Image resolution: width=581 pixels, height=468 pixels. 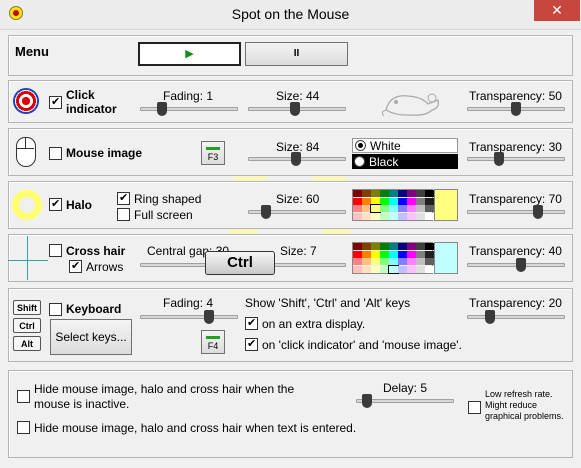 What do you see at coordinates (55, 102) in the screenshot?
I see `click-indicator-checkbox` at bounding box center [55, 102].